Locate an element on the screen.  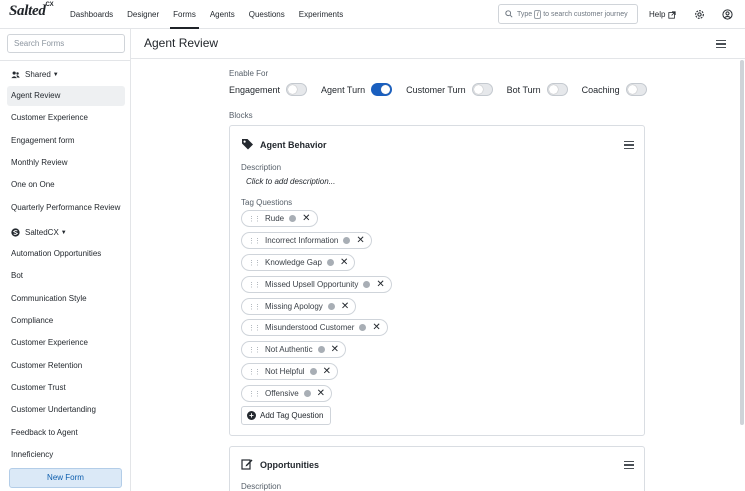
add-tag-question-label: Add Tag Question is located at coordinates (292, 415).